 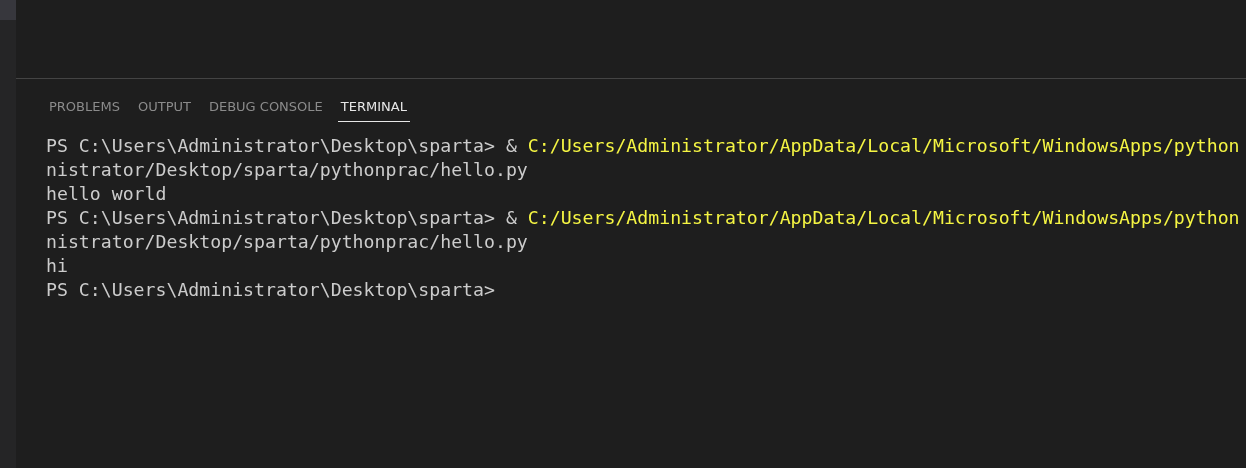 What do you see at coordinates (164, 108) in the screenshot?
I see `panel-tab: OUTPUT` at bounding box center [164, 108].